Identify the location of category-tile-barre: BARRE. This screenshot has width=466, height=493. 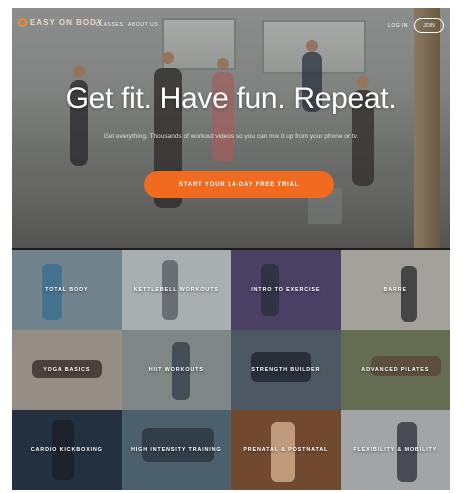
(395, 290).